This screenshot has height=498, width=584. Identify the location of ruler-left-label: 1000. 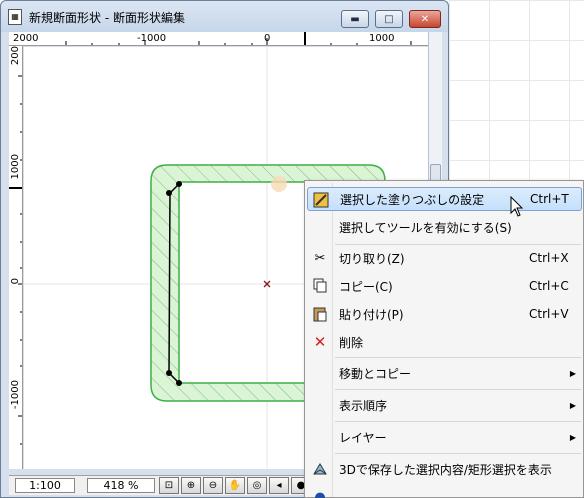
(15, 167).